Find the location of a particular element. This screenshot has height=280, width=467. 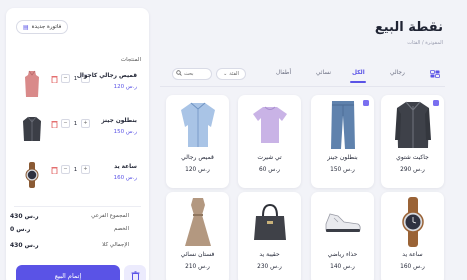

product-card: جاكيت شتوي 290 ر.س is located at coordinates (412, 141).